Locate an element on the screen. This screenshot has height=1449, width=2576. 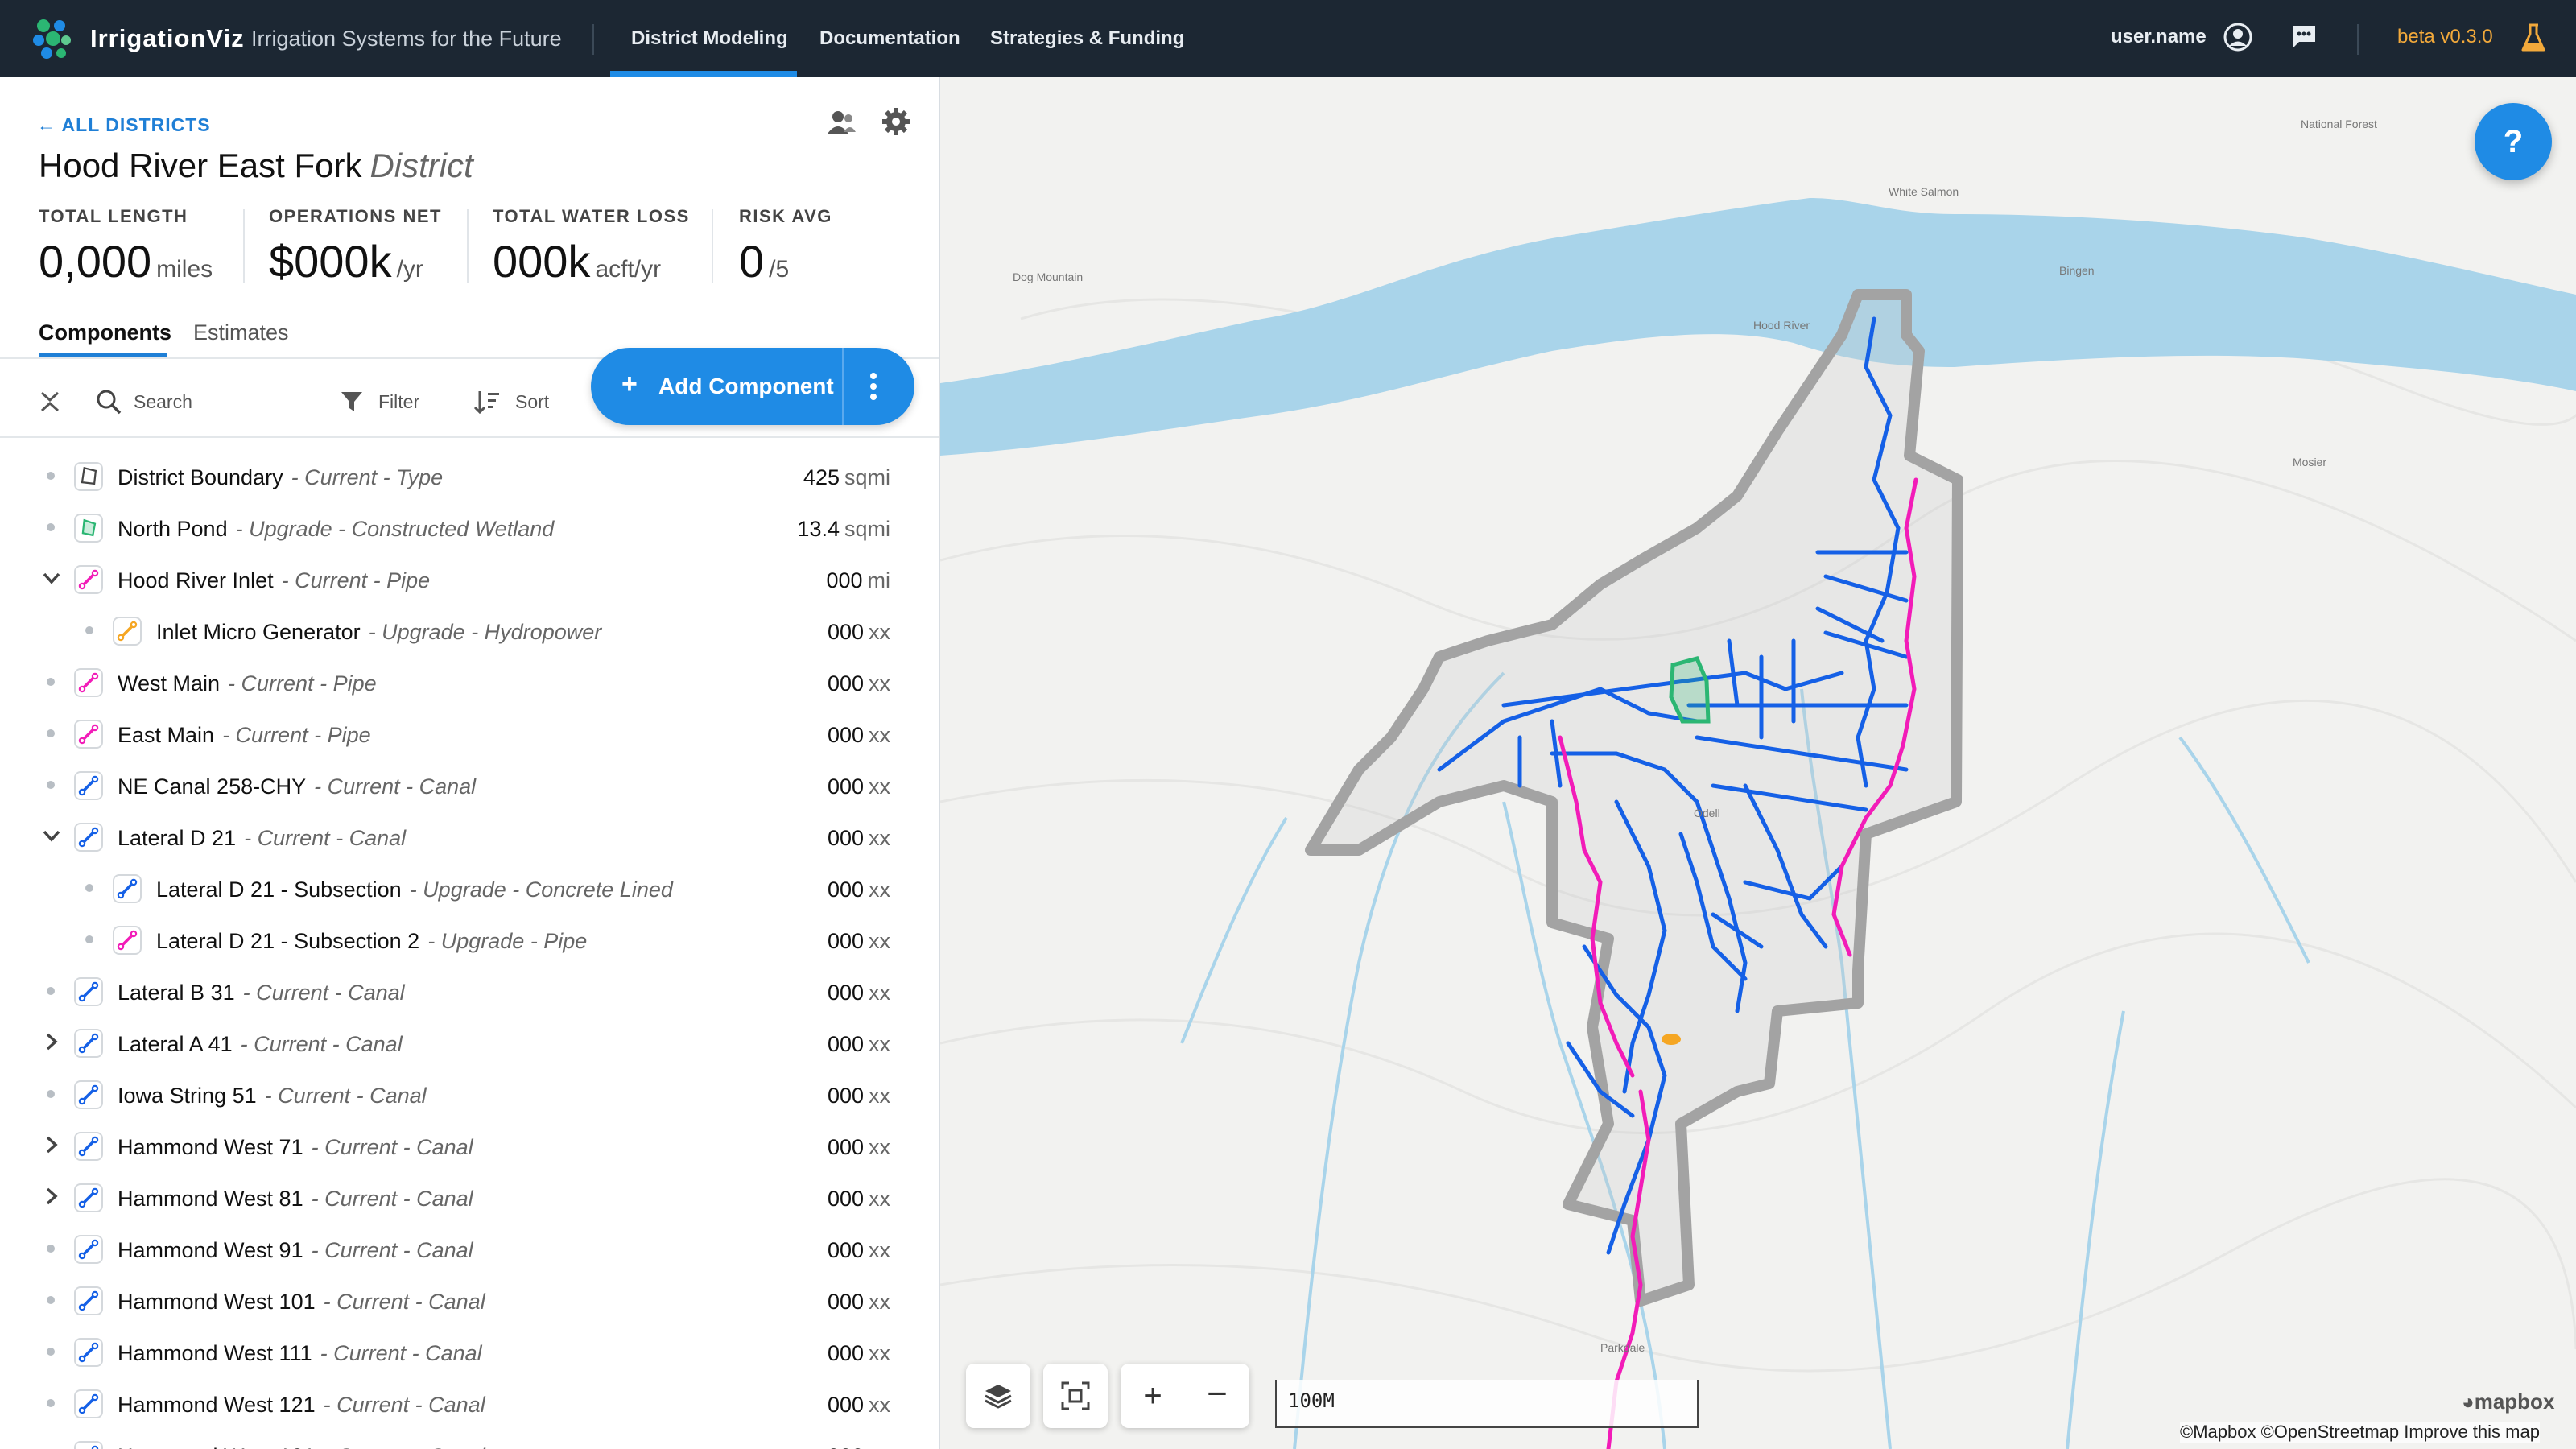
user-name: user.name is located at coordinates (2159, 37).